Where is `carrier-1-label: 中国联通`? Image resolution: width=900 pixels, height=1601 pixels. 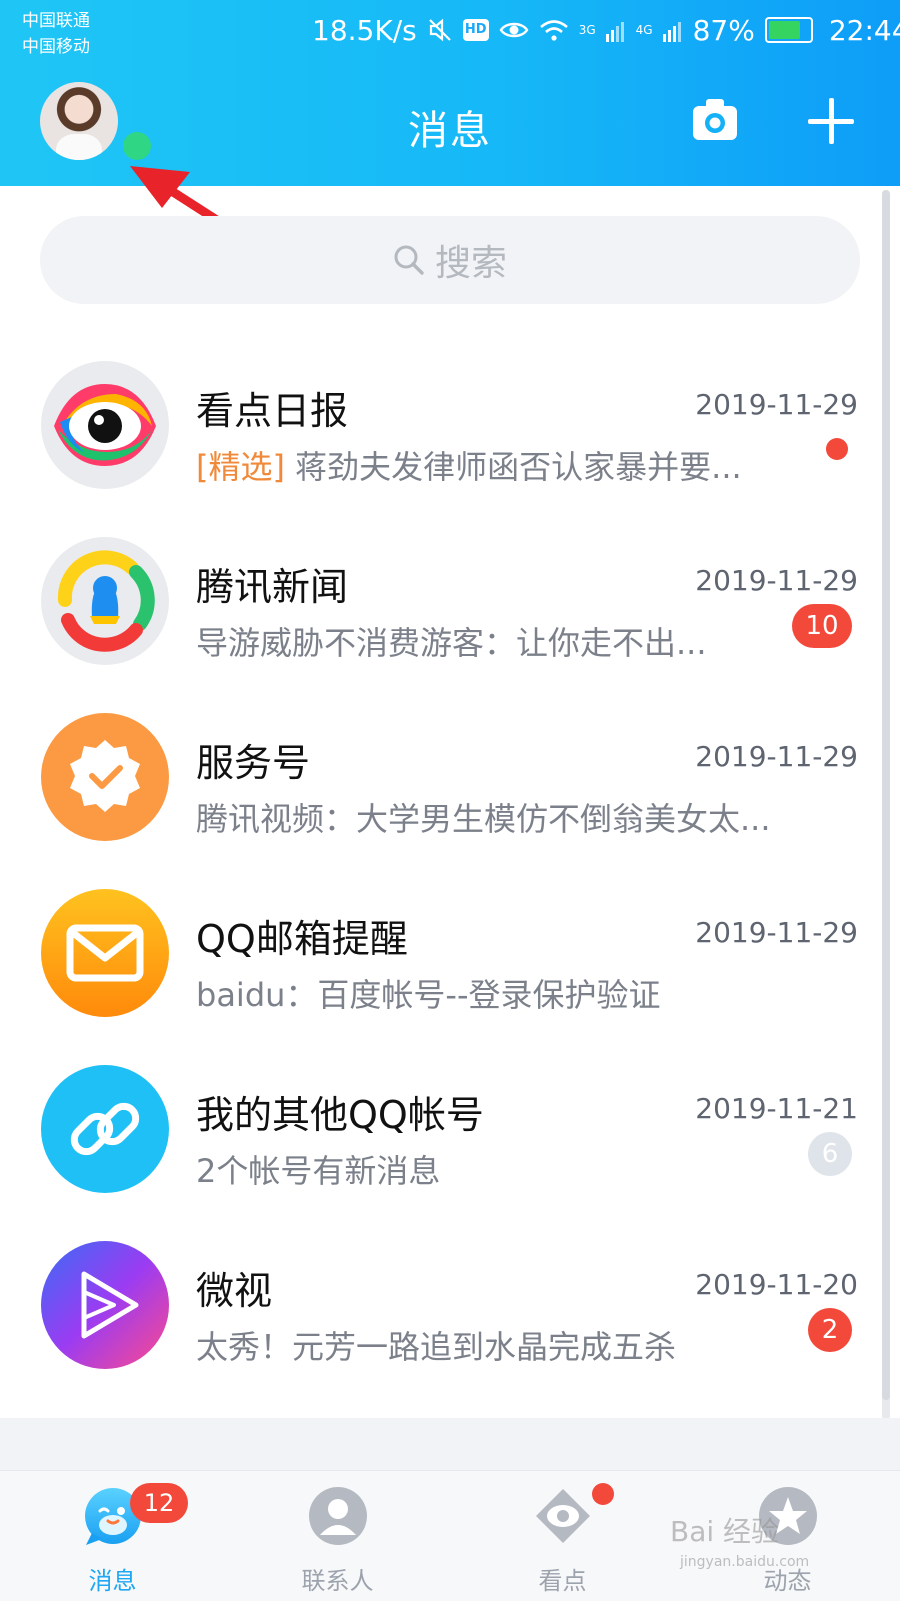
carrier-1-label: 中国联通 is located at coordinates (56, 21).